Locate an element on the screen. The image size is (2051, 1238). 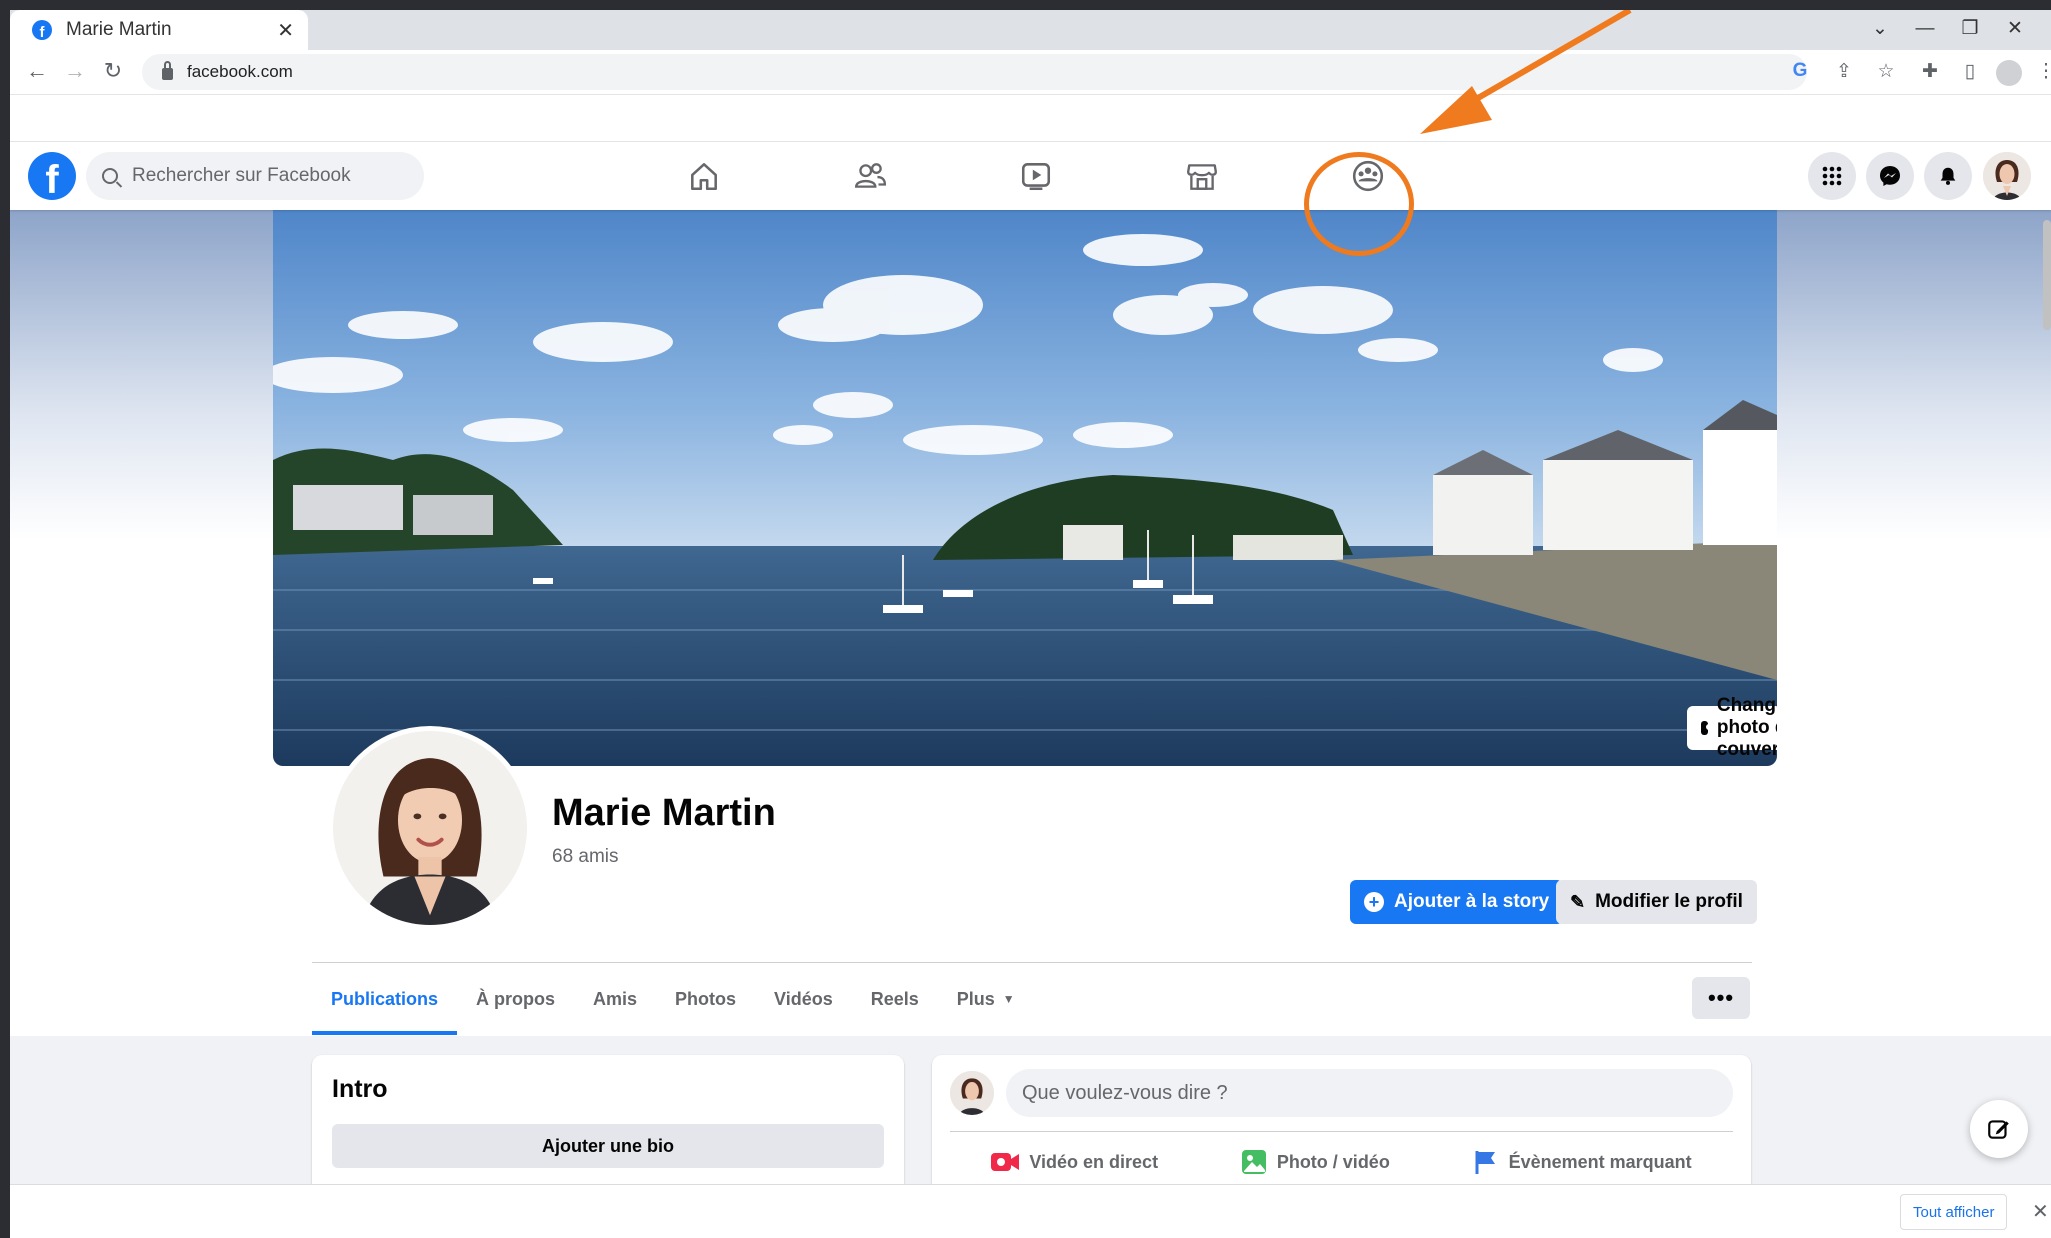
marketplace-icon is located at coordinates (1202, 177).